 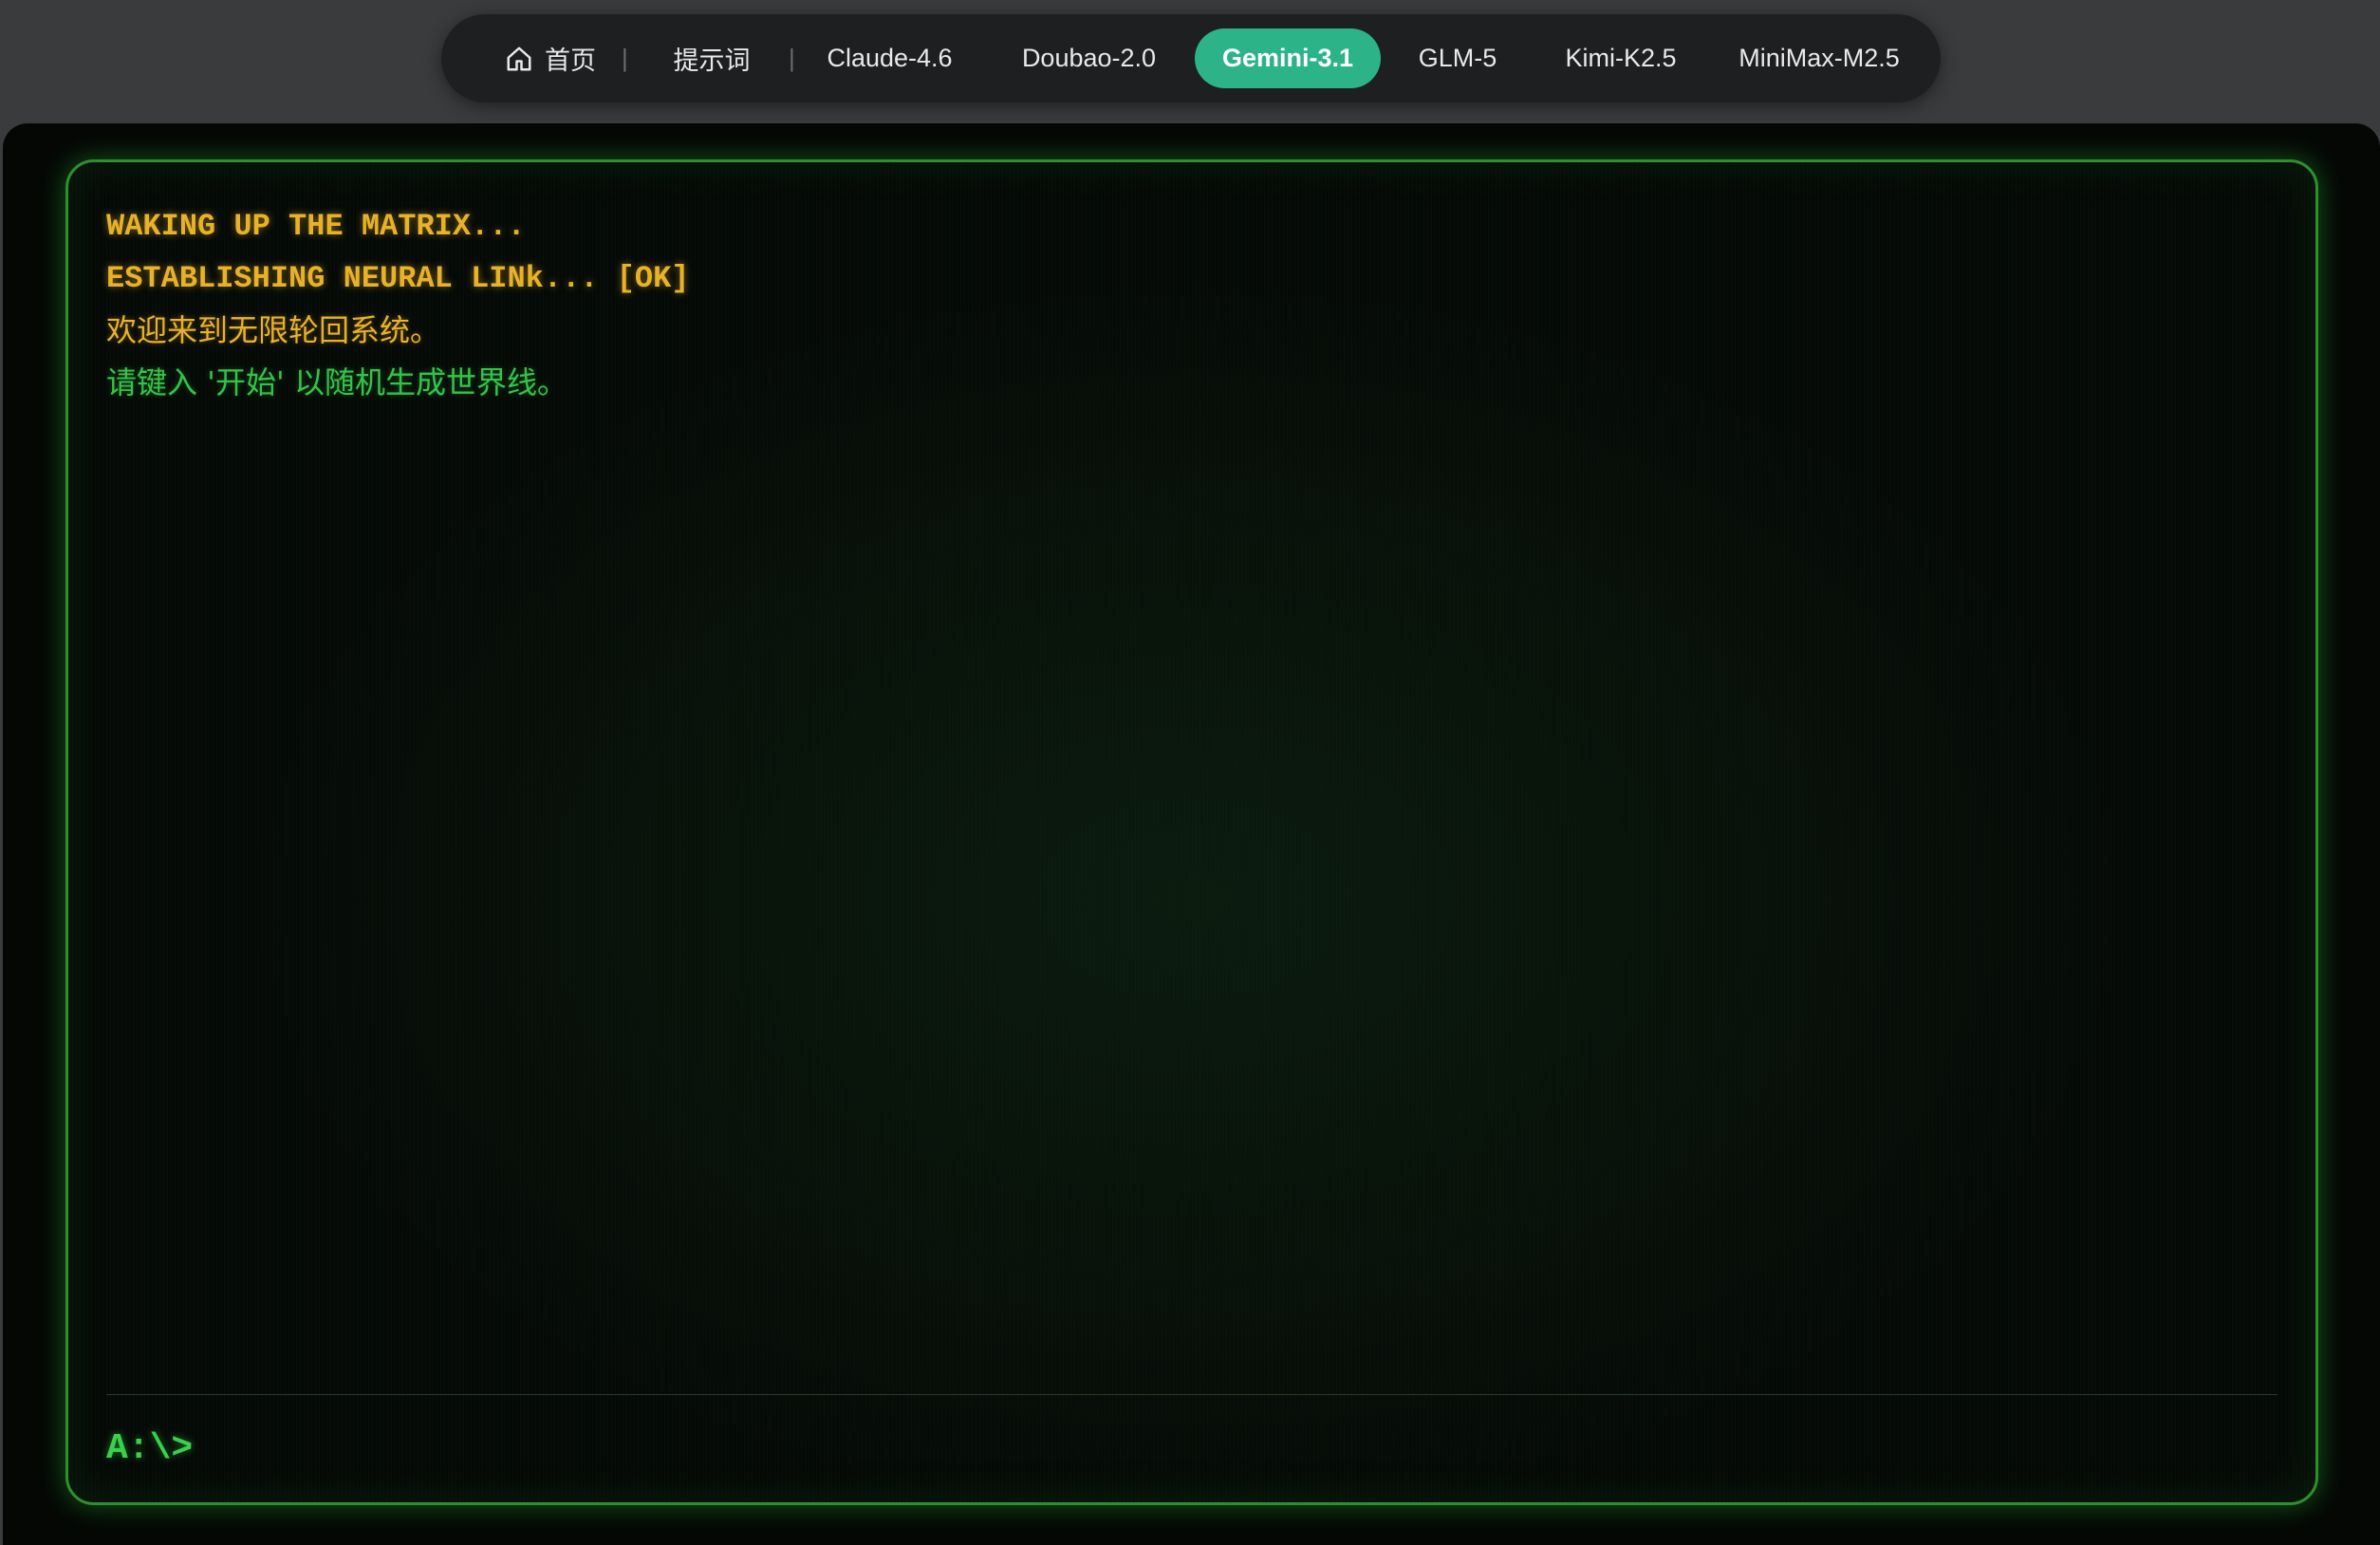 I want to click on terminal-line-welcome: 欢迎来到无限轮回系统。, so click(x=273, y=330).